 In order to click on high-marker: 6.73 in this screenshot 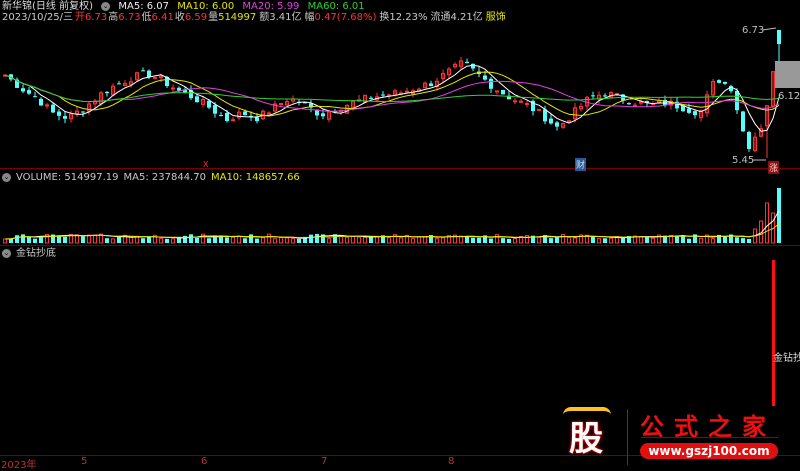, I will do `click(753, 30)`.